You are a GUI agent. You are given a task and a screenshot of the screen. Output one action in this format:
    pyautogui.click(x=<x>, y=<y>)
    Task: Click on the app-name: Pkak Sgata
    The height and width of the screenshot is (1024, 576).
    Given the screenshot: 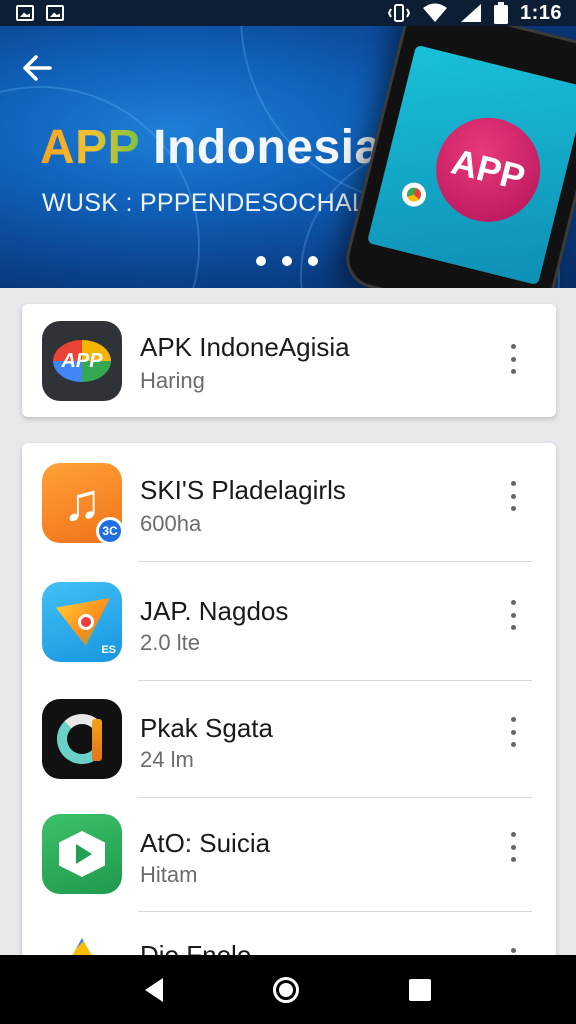 What is the action you would take?
    pyautogui.click(x=206, y=728)
    